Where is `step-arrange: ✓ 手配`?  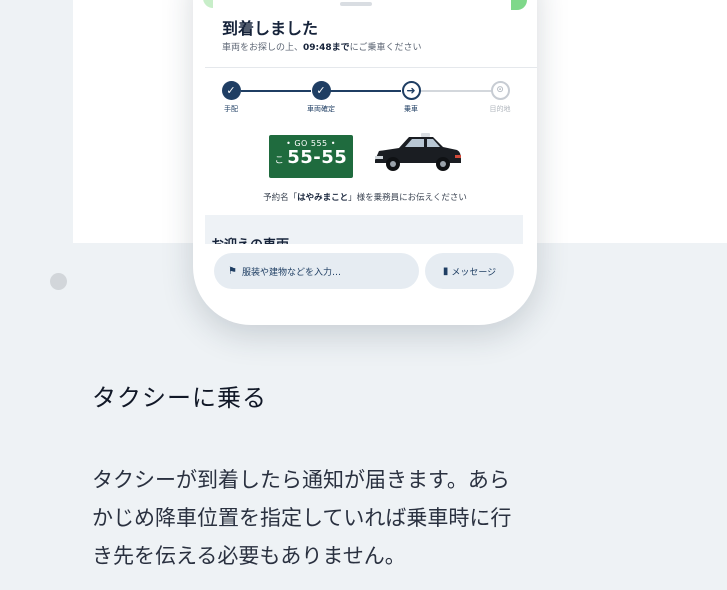 step-arrange: ✓ 手配 is located at coordinates (231, 97).